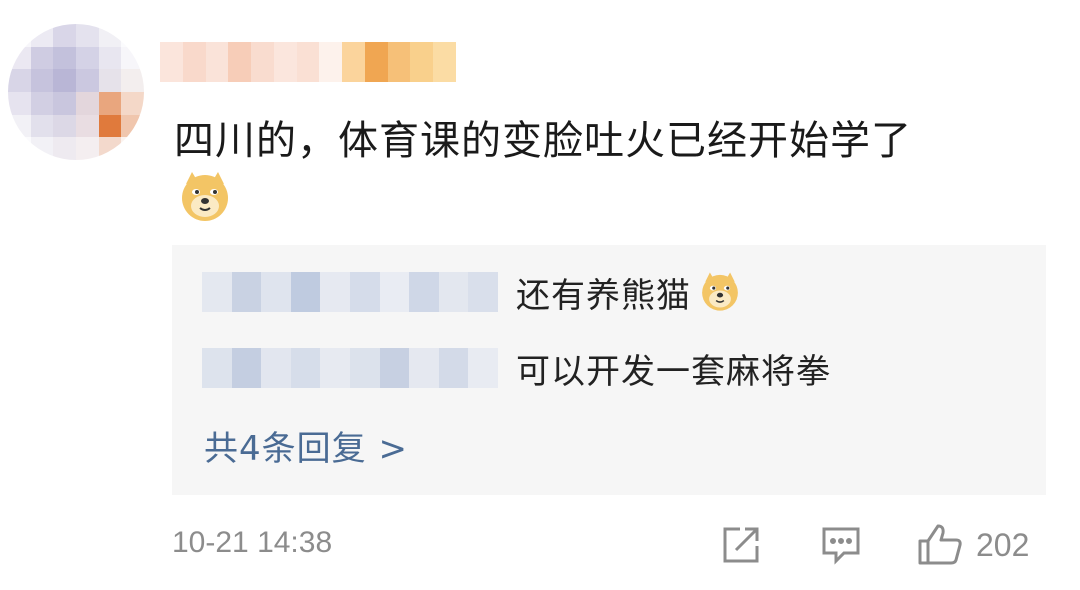  I want to click on reply-item: 还有养熊猫, so click(471, 292).